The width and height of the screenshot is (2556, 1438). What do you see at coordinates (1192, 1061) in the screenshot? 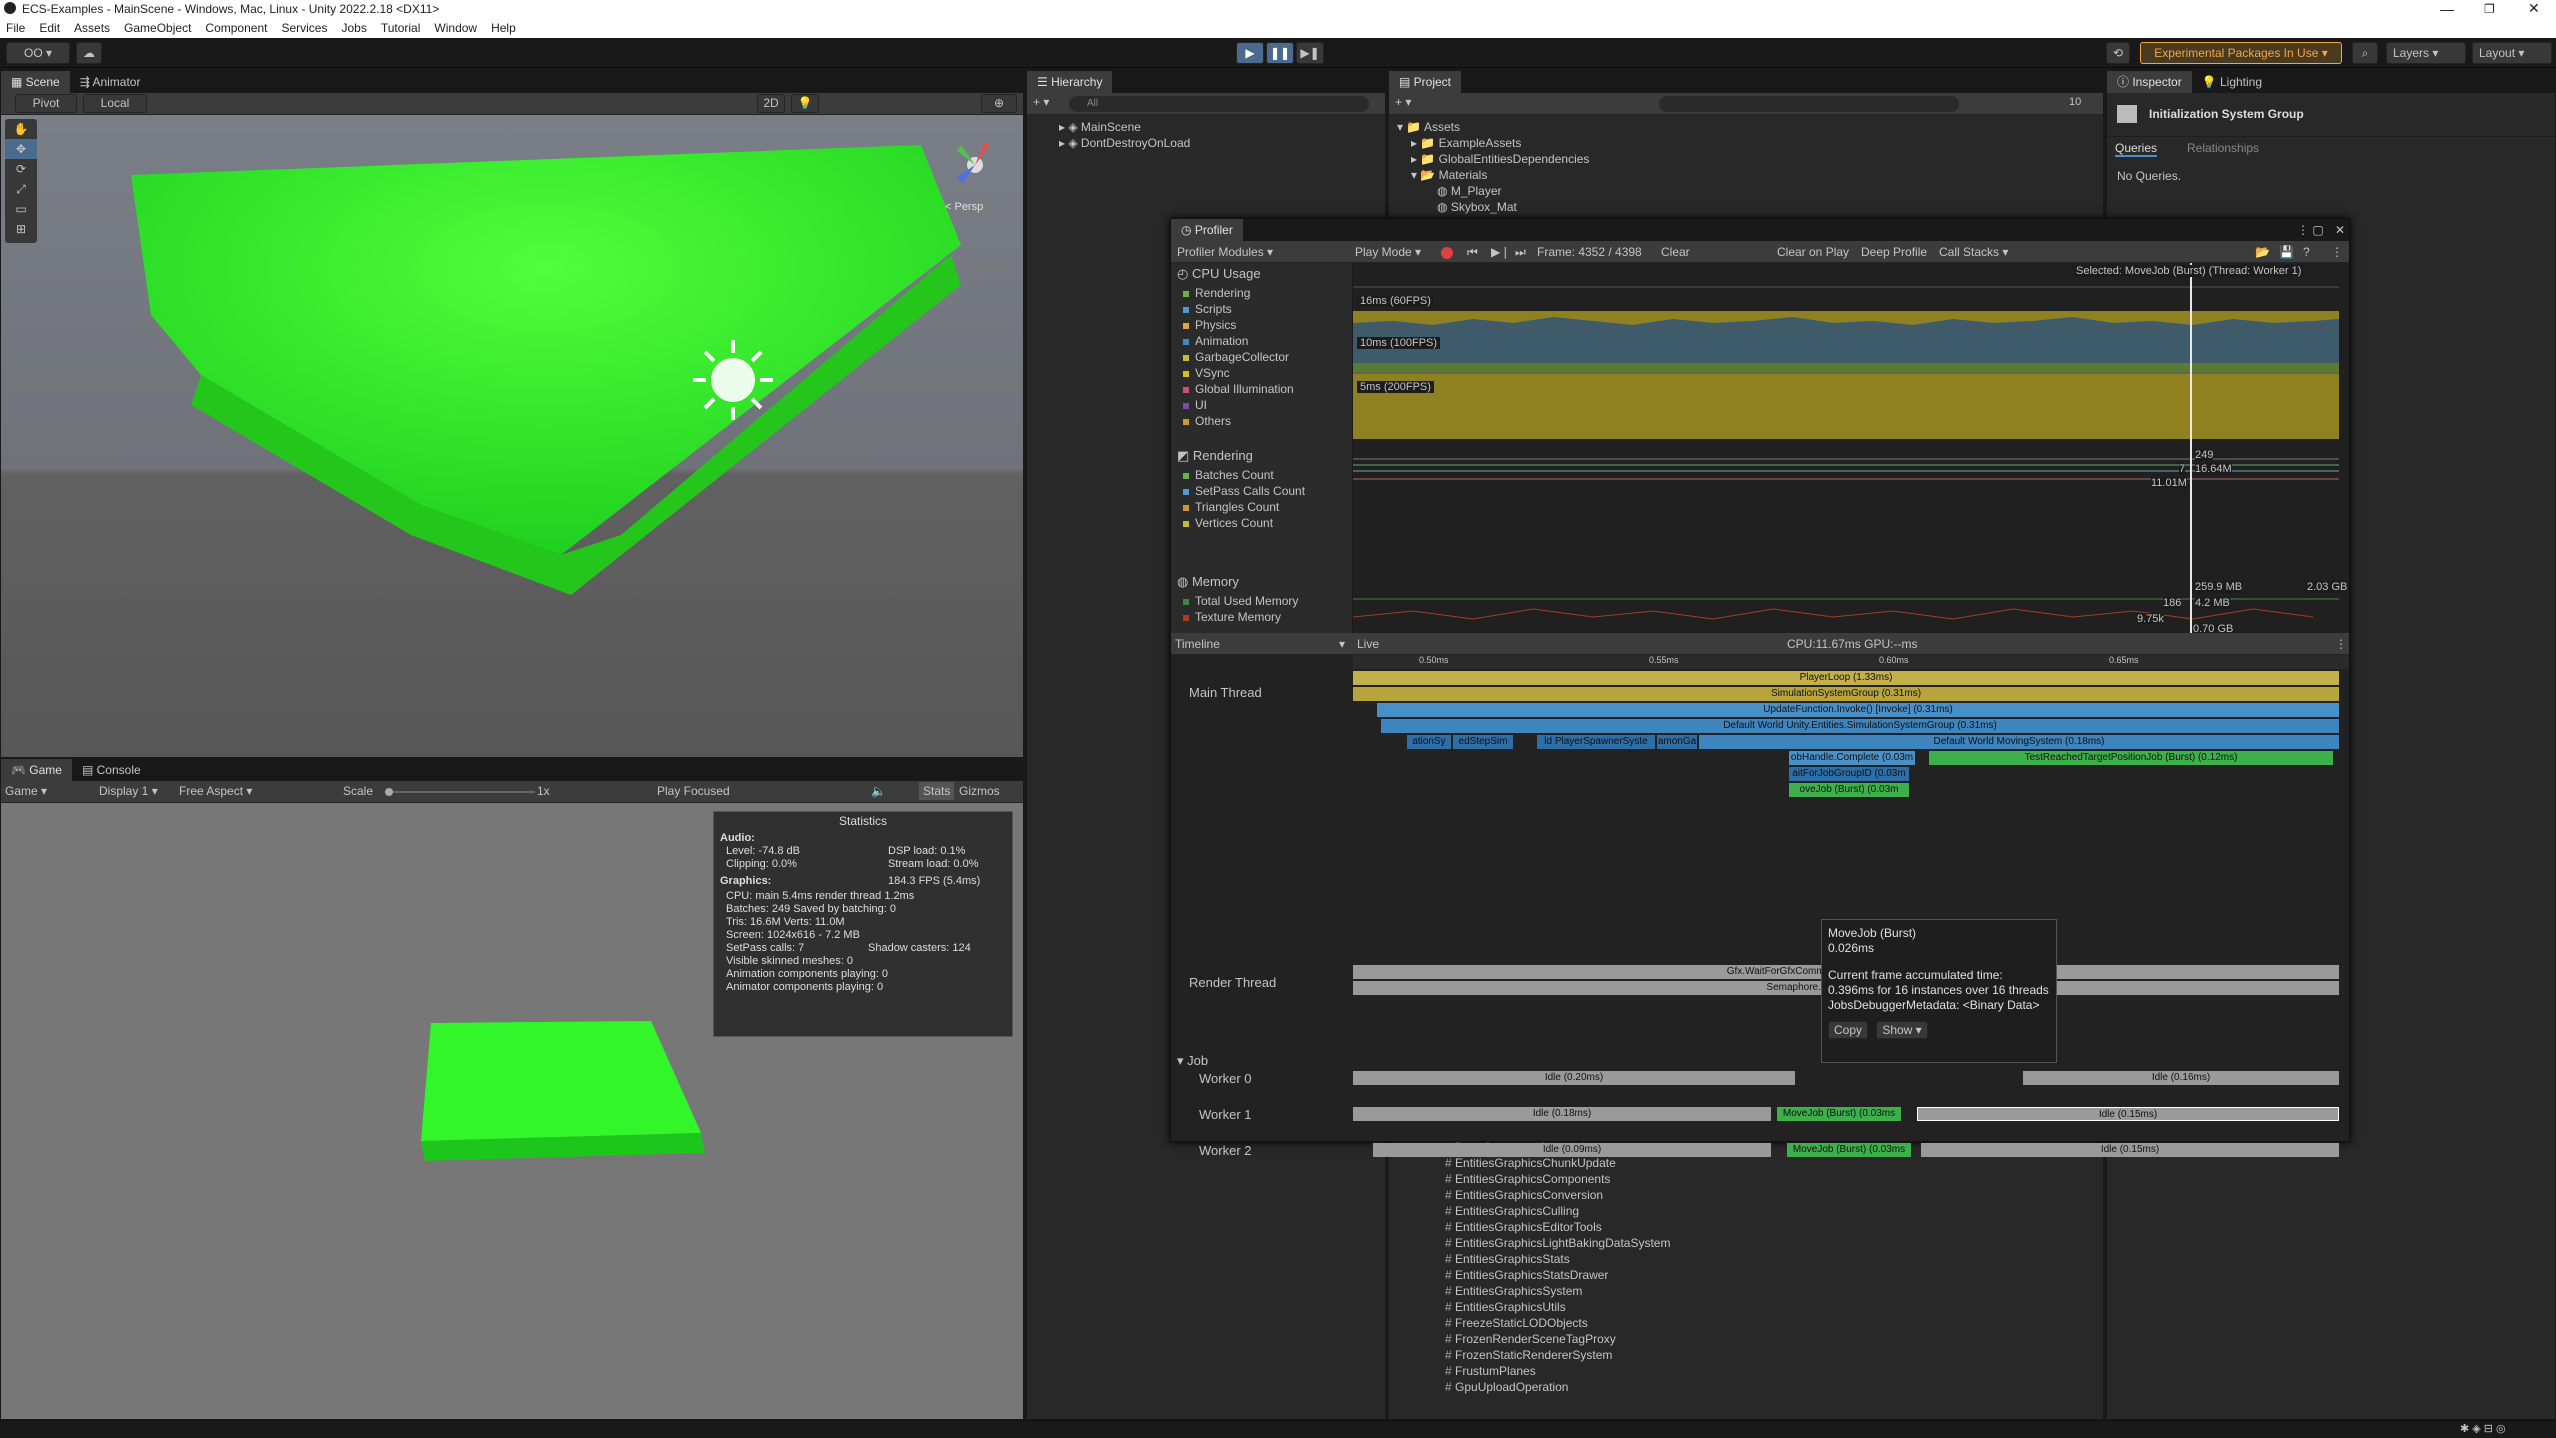
I see `job-group-label: ▾ Job` at bounding box center [1192, 1061].